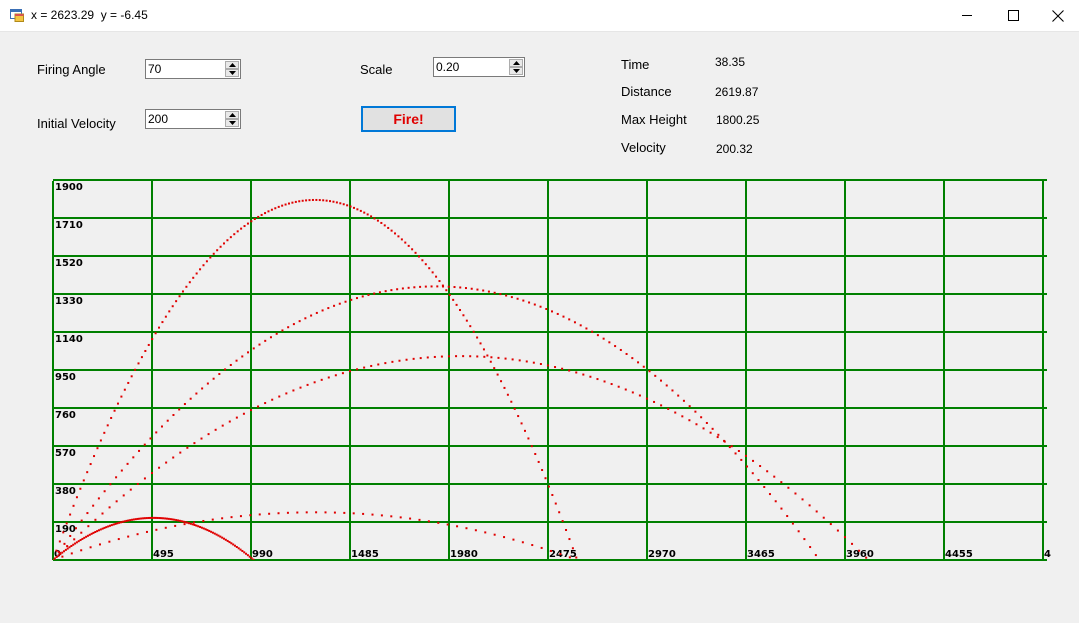  I want to click on y-tick-label: 1330, so click(69, 301).